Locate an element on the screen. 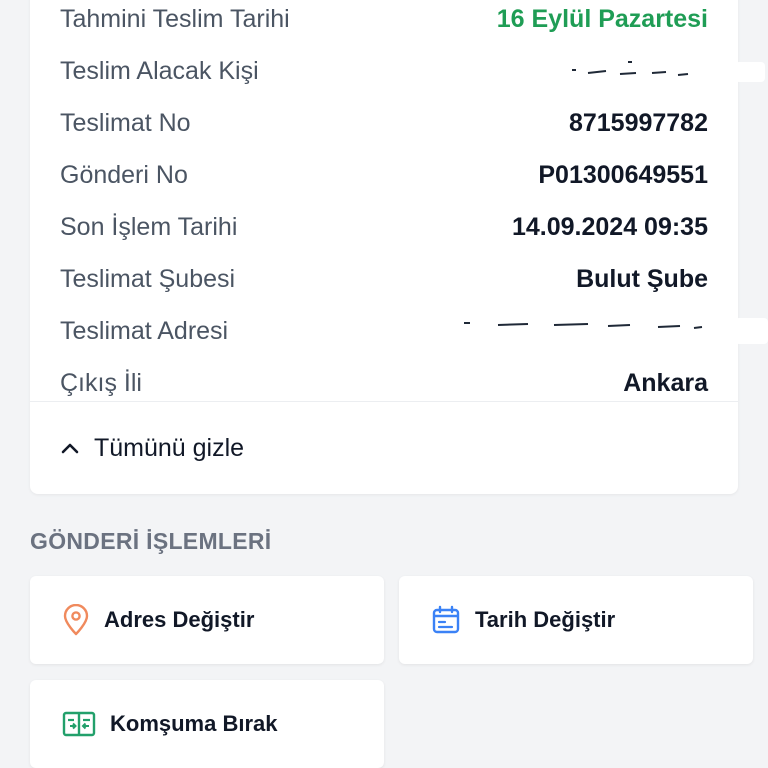 This screenshot has height=768, width=768. detail-row-estimated-delivery: Tahmini Teslim Tarihi 16 Eylül Pazartesi is located at coordinates (384, 22).